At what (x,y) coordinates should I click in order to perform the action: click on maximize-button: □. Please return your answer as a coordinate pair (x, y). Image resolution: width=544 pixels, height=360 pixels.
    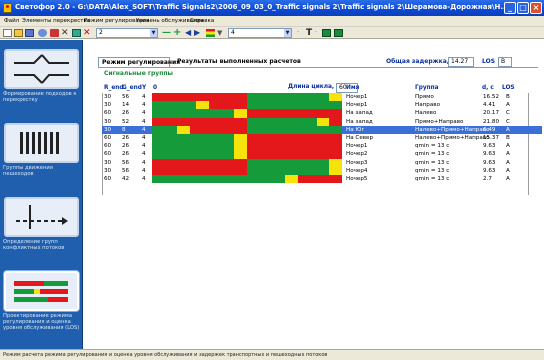
    Looking at the image, I should click on (523, 8).